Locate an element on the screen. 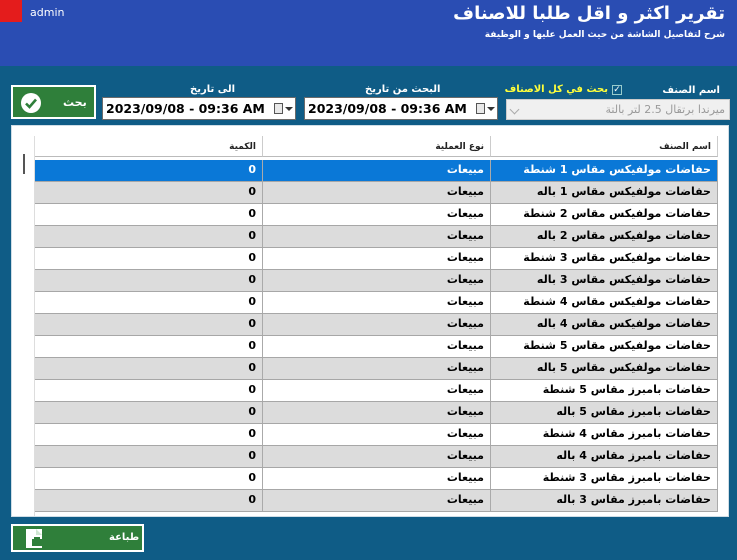 This screenshot has height=560, width=737. cell-name: حفاضات بامبرز مقاس 3 شنطة is located at coordinates (604, 478).